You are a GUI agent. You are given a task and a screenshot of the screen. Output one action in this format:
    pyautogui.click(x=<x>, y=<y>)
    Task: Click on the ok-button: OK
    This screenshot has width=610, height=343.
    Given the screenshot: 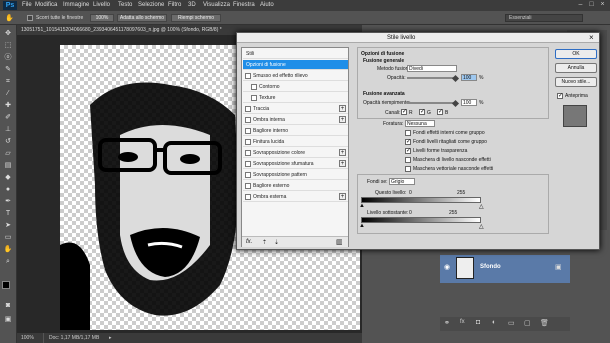 What is the action you would take?
    pyautogui.click(x=576, y=54)
    